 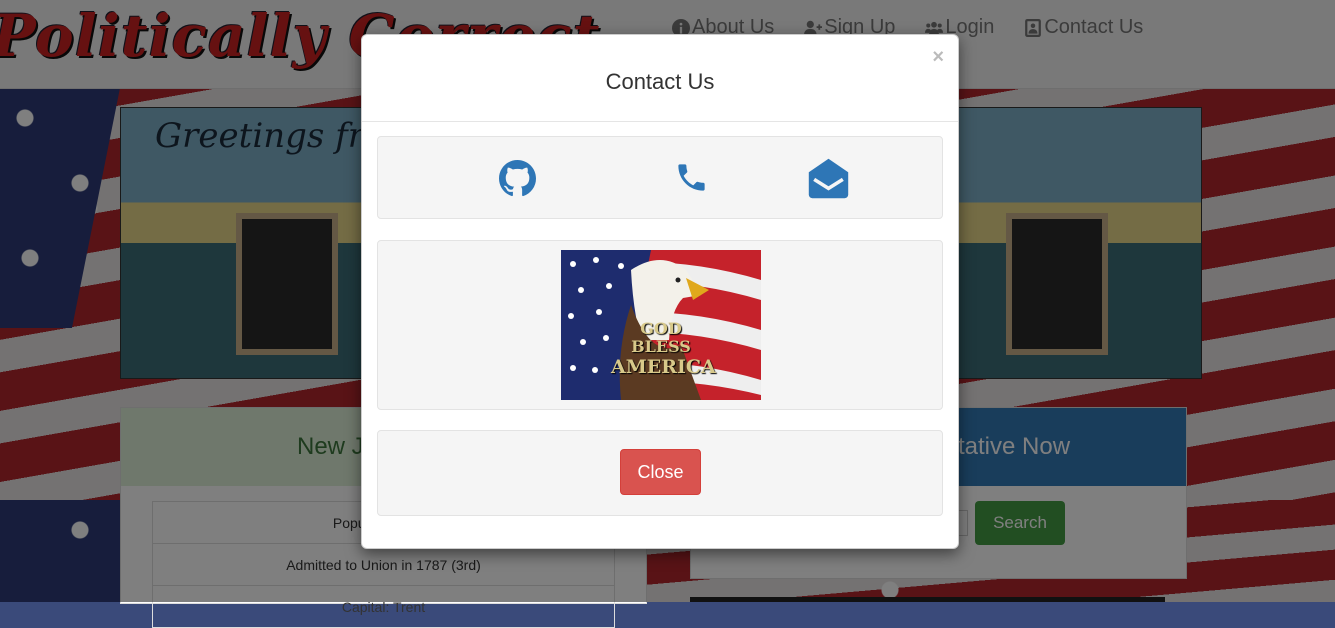 I want to click on god-bless-america-image: GOD BLESS AMERICA, so click(x=661, y=325).